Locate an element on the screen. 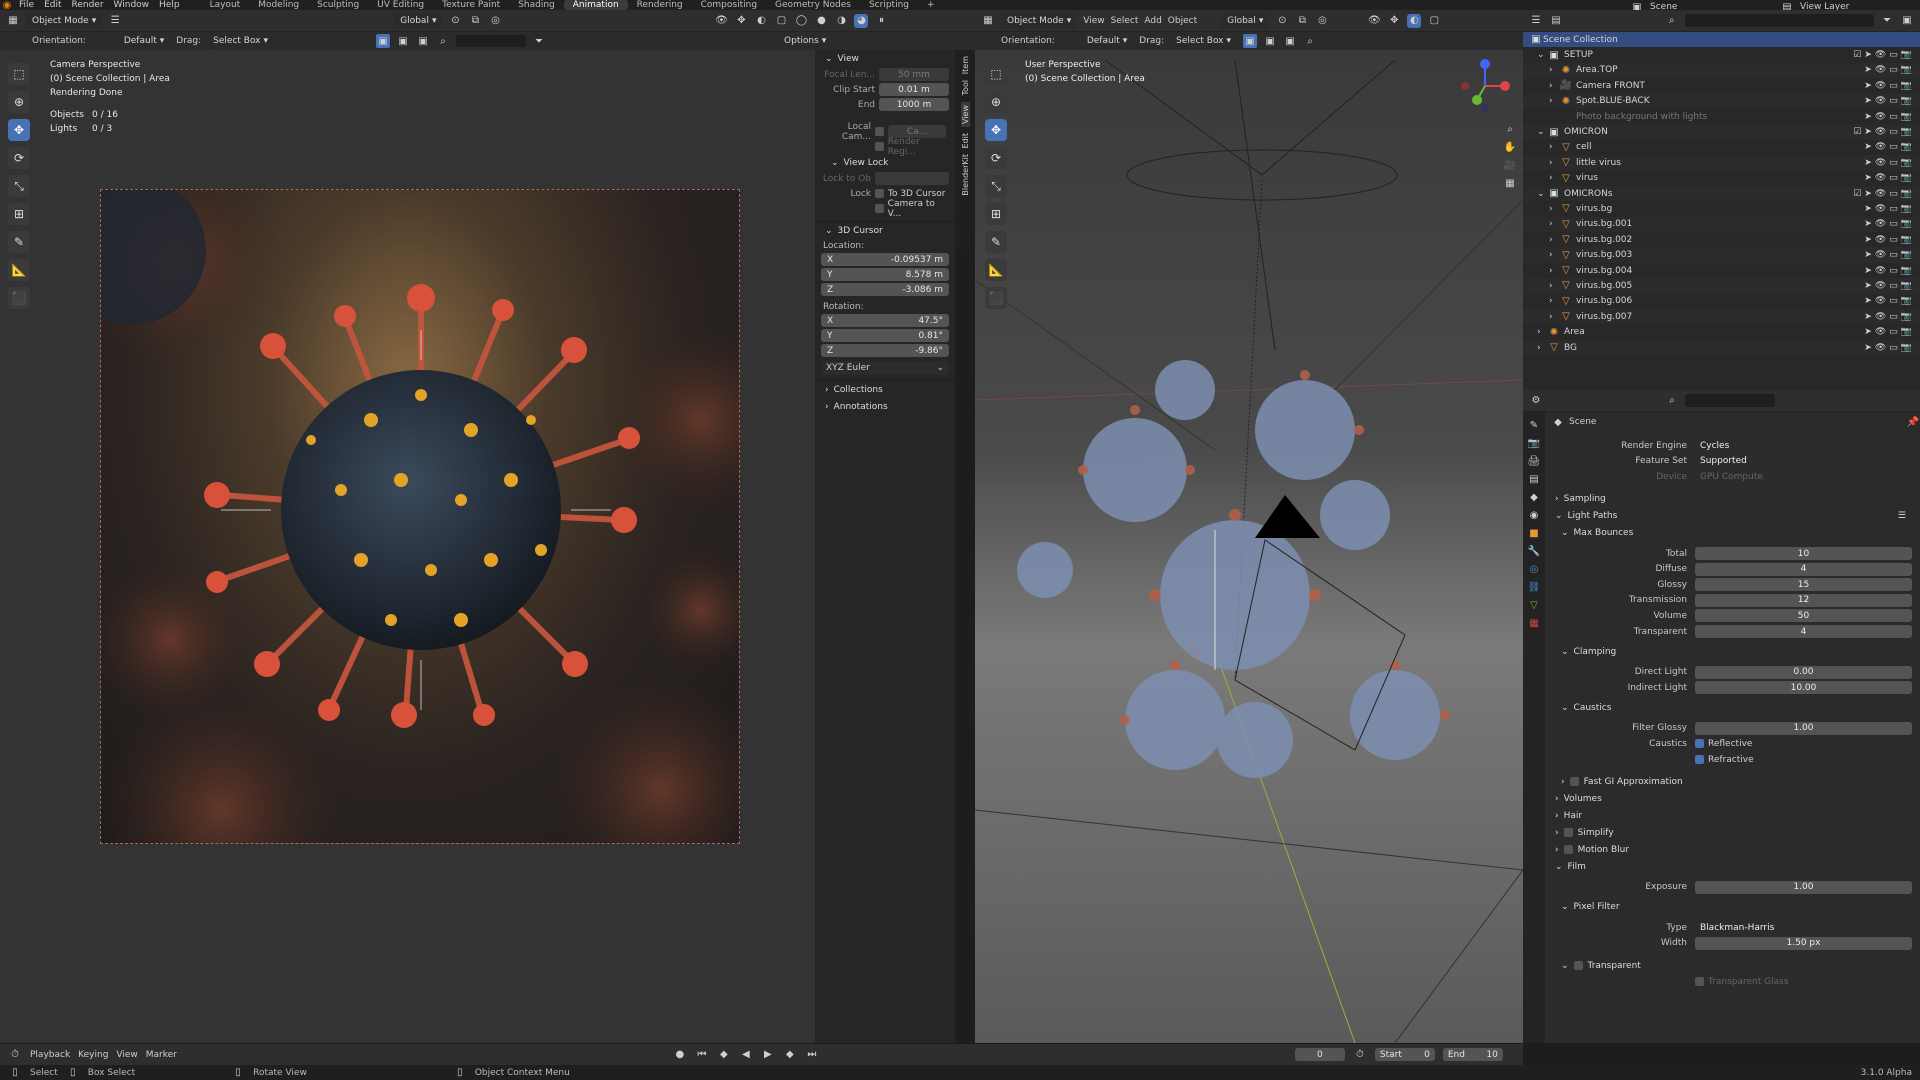  gizmo-icon: ✥ is located at coordinates (741, 21).